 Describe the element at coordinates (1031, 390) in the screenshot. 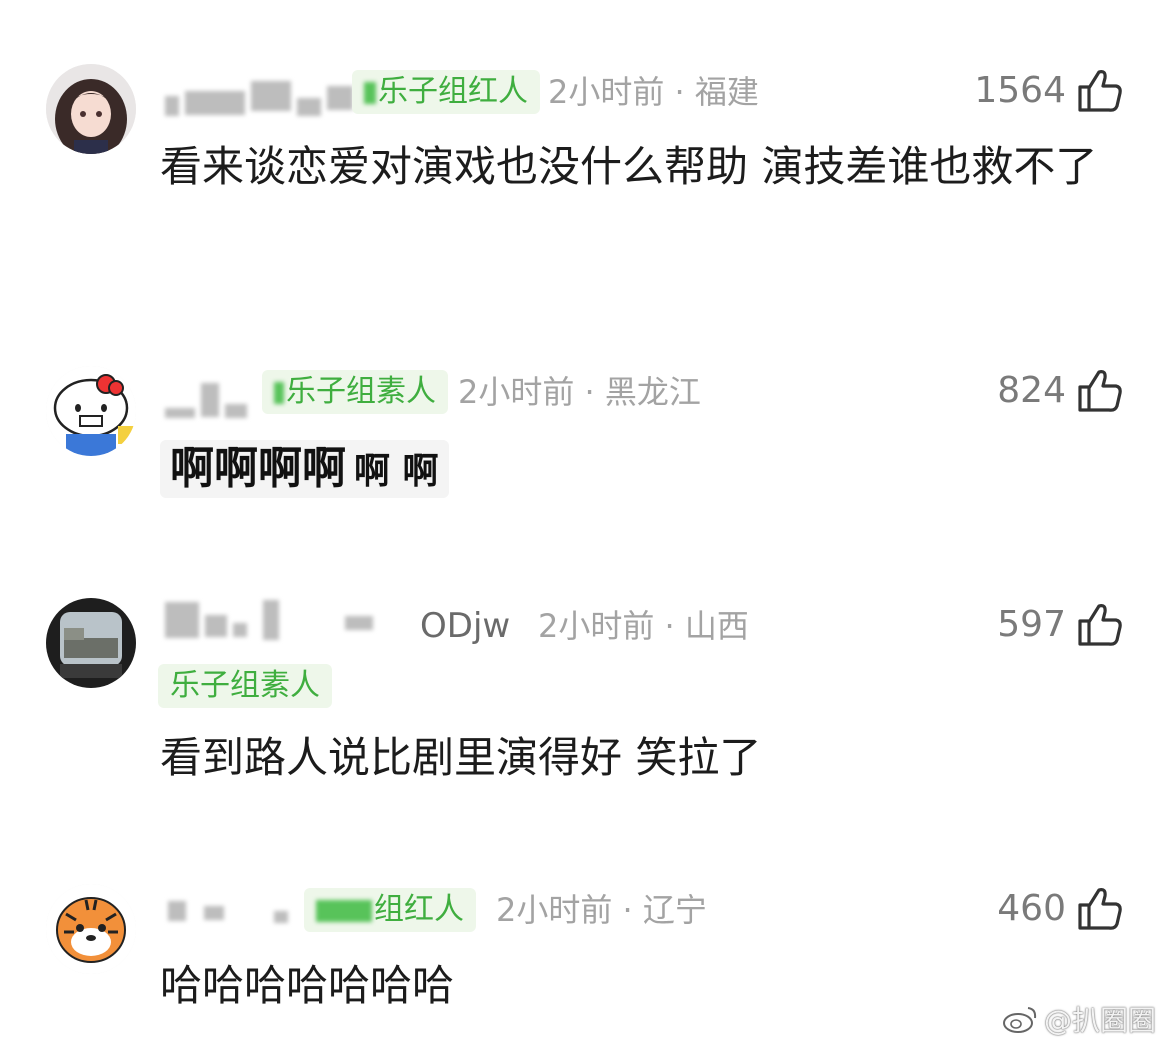

I see `like-count: 824` at that location.